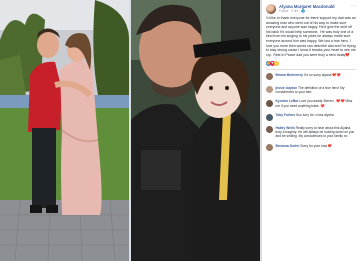 The width and height of the screenshot is (360, 261). I want to click on more-options-icon: ···, so click(353, 6).